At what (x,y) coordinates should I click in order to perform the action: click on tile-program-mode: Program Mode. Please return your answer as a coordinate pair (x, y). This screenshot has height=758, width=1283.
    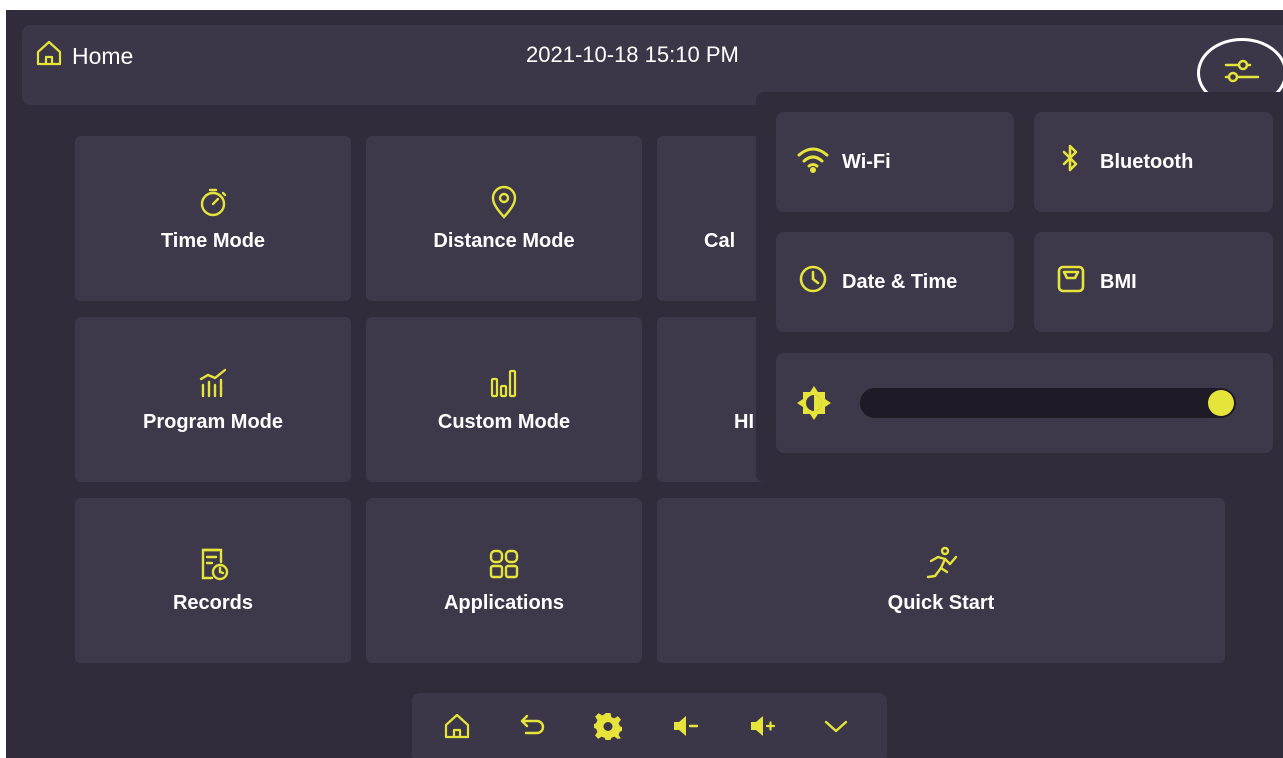
    Looking at the image, I should click on (213, 399).